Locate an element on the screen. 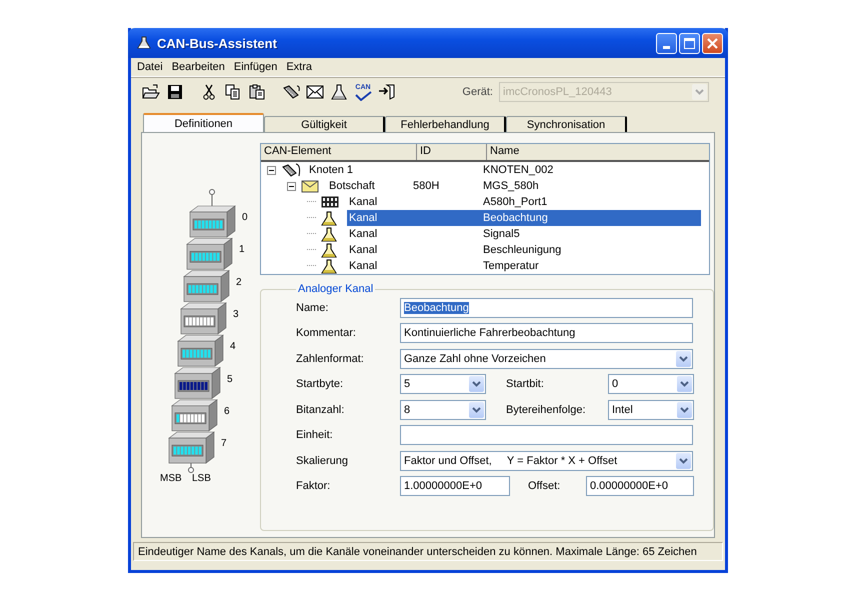  text-field: 1.00000000E+0 is located at coordinates (455, 486).